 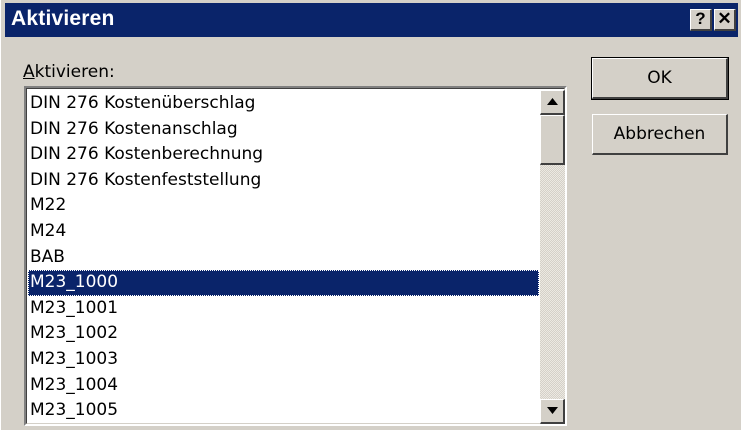 I want to click on list-label: Aktivieren:, so click(x=69, y=72).